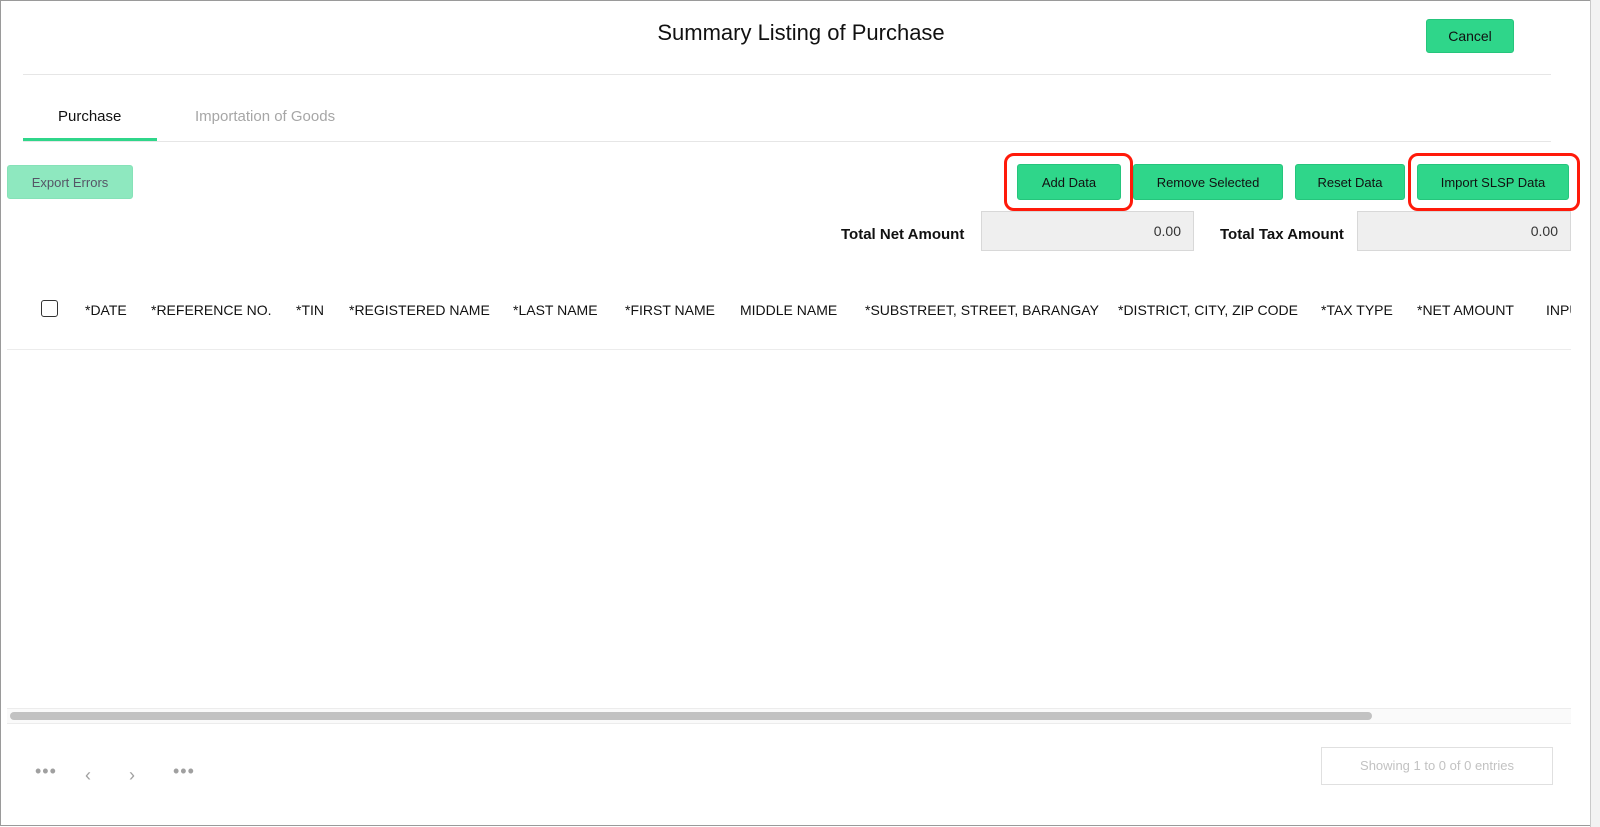 This screenshot has height=827, width=1600. Describe the element at coordinates (1464, 231) in the screenshot. I see `total-tax-amount-field: 0.00` at that location.